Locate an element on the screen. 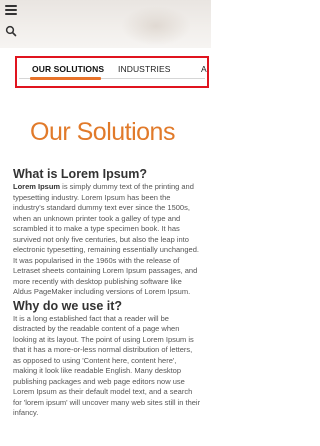  active-tab-indicator is located at coordinates (65, 78).